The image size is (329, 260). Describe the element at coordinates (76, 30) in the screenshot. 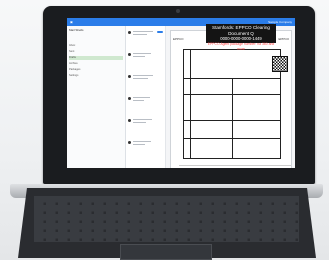

I see `sidebar-title: Mail Shells` at that location.